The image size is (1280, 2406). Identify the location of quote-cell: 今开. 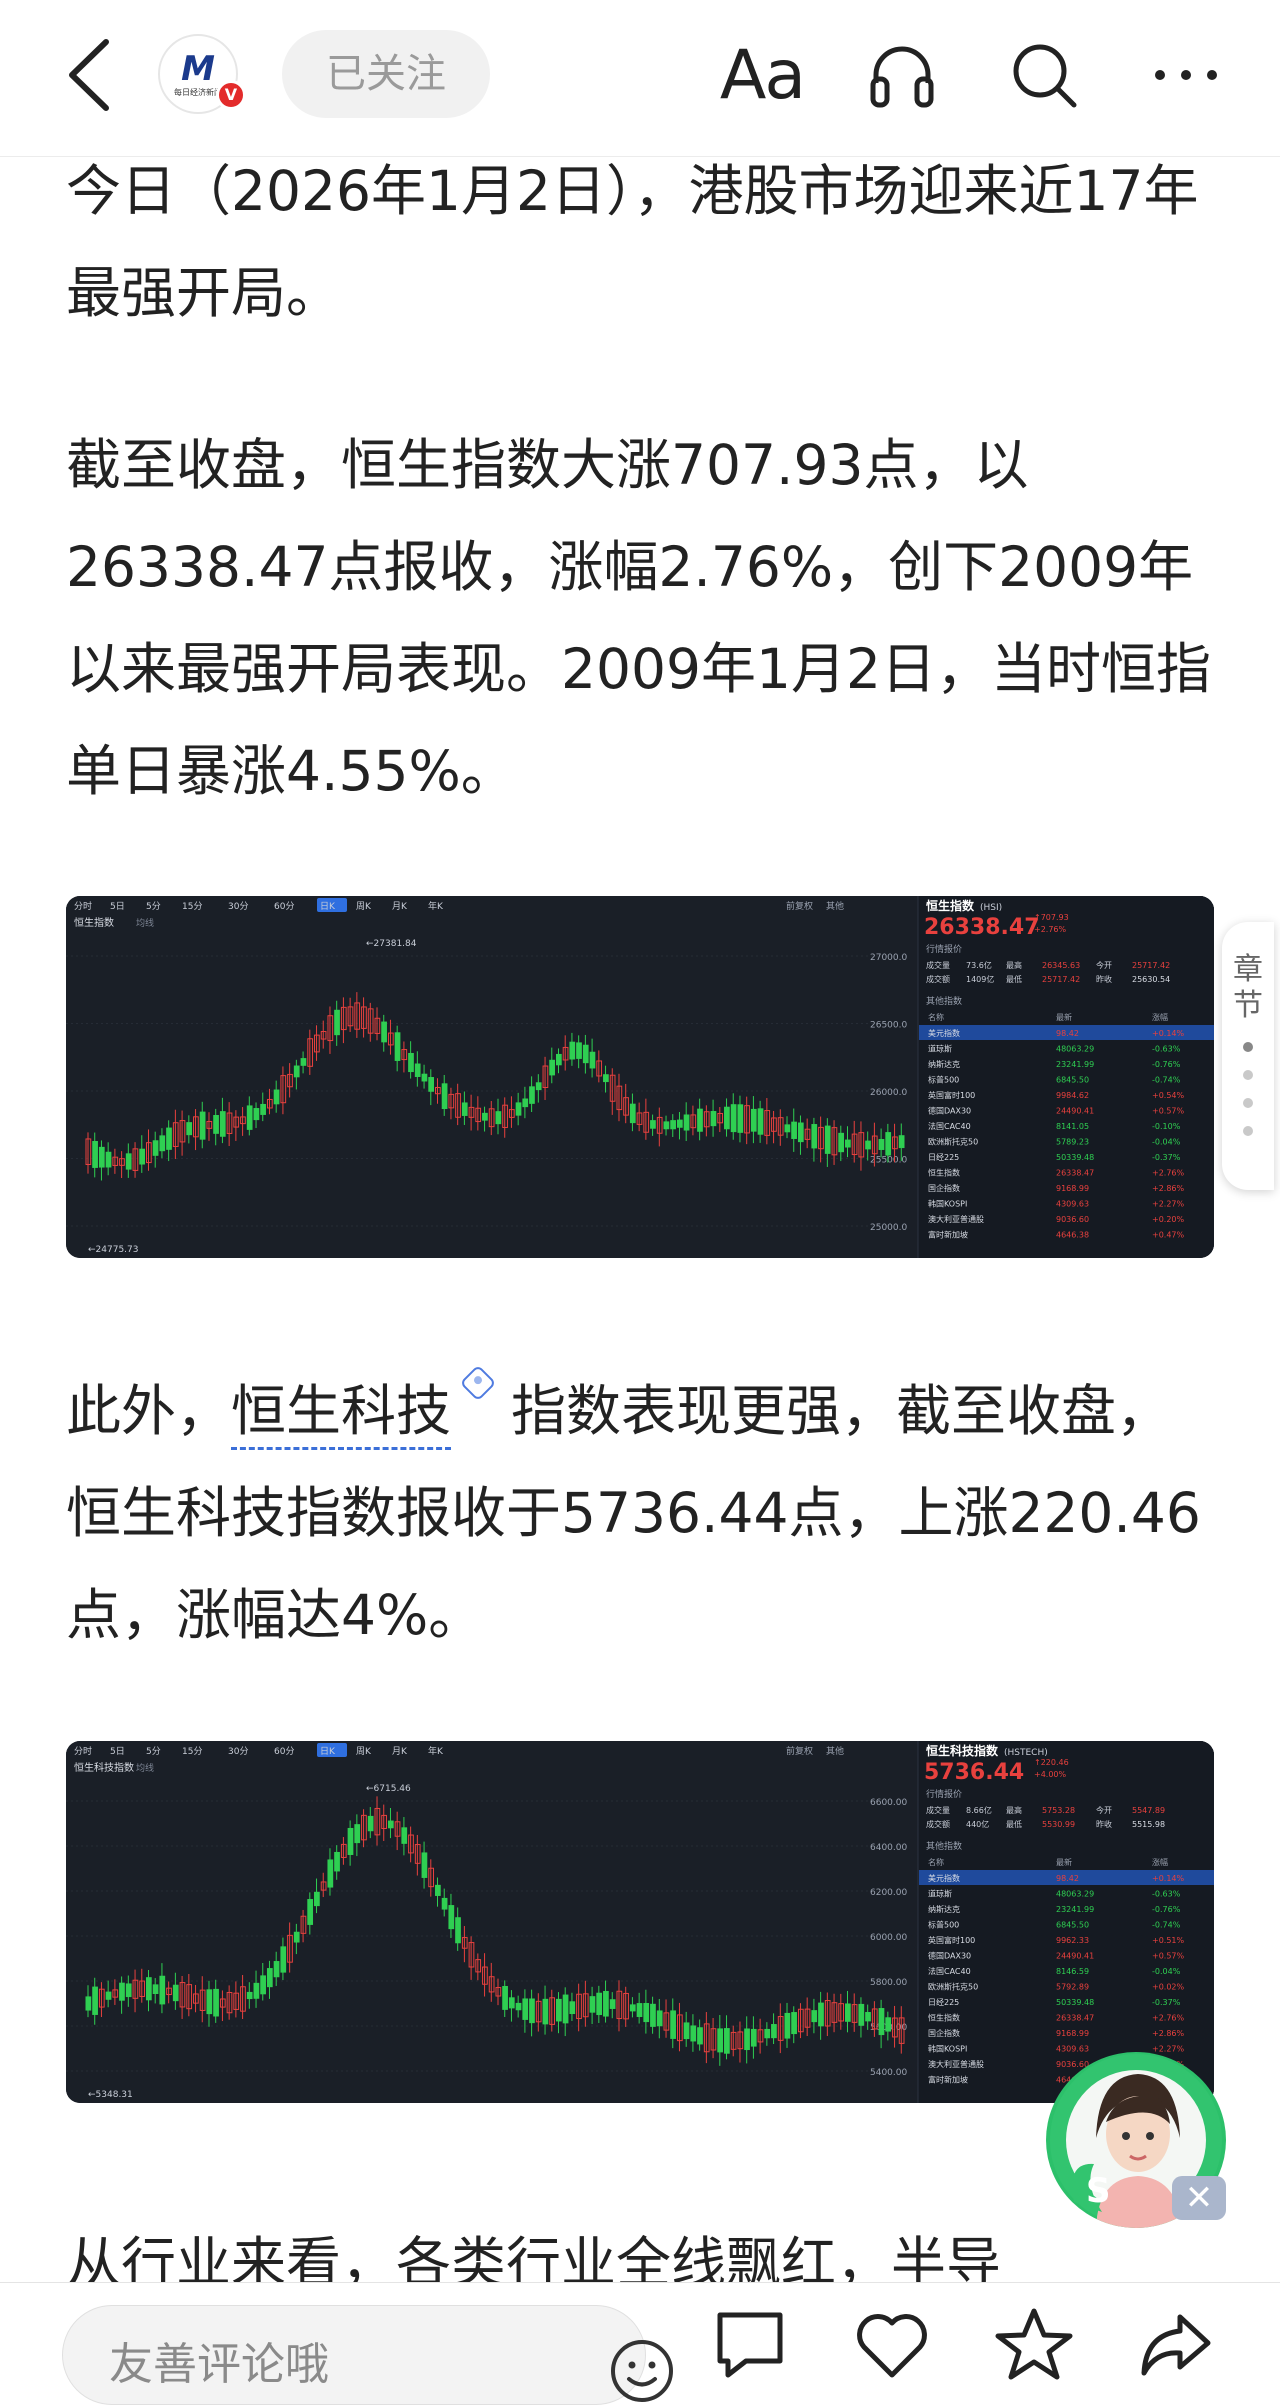
(1104, 1810).